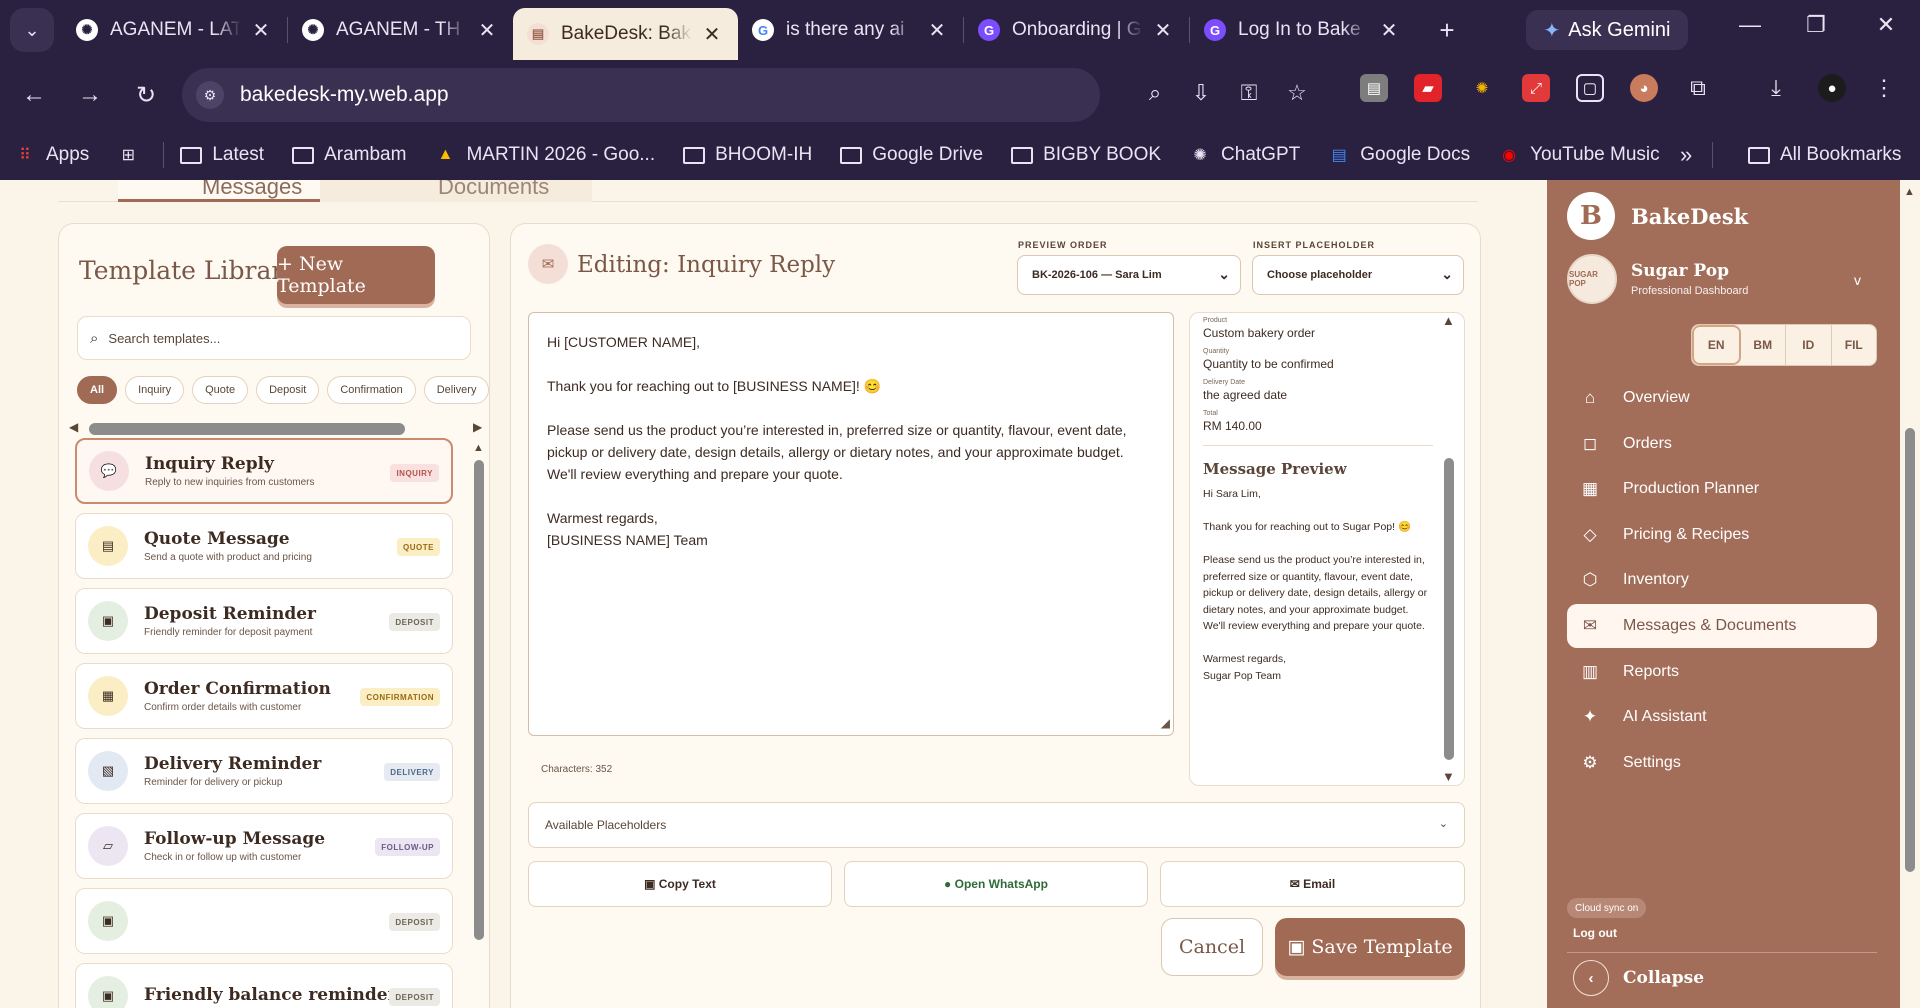 The width and height of the screenshot is (1920, 1008). I want to click on preview-scrollbar: ▲ ▼, so click(1449, 549).